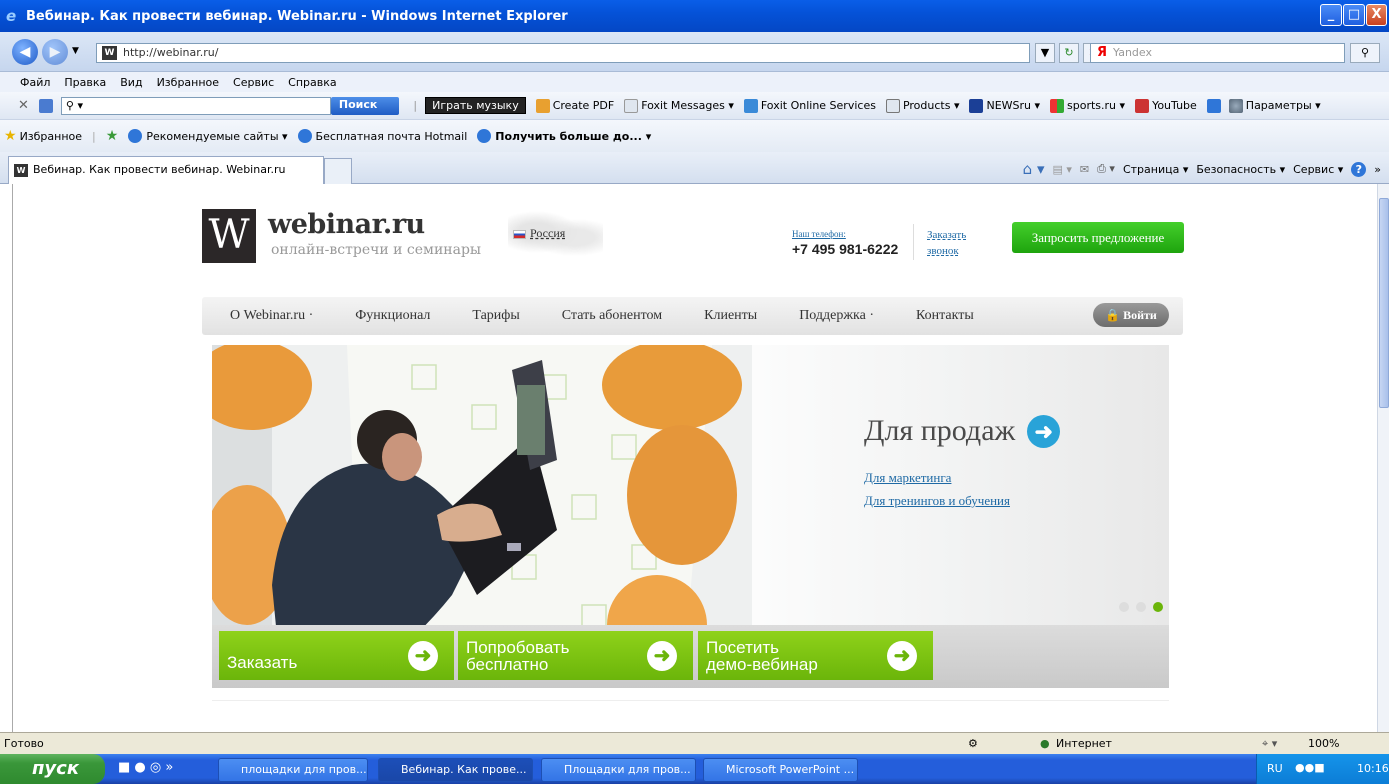 The height and width of the screenshot is (784, 1389). I want to click on nav-about: О Webinar.ru ·, so click(271, 316).